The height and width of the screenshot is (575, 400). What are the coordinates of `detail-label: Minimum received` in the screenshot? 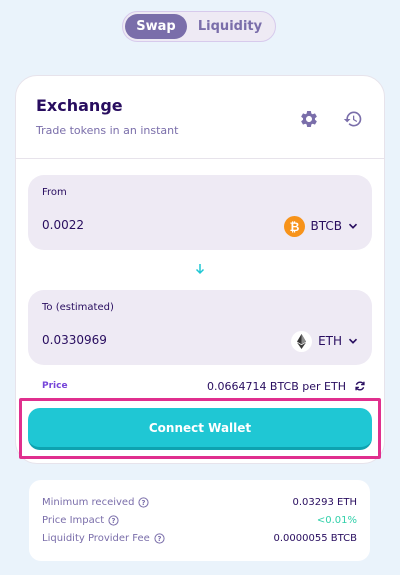 It's located at (88, 502).